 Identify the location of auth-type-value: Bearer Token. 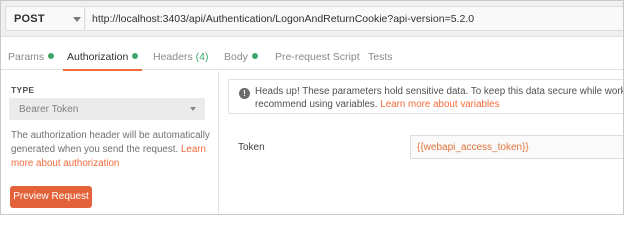
(49, 109).